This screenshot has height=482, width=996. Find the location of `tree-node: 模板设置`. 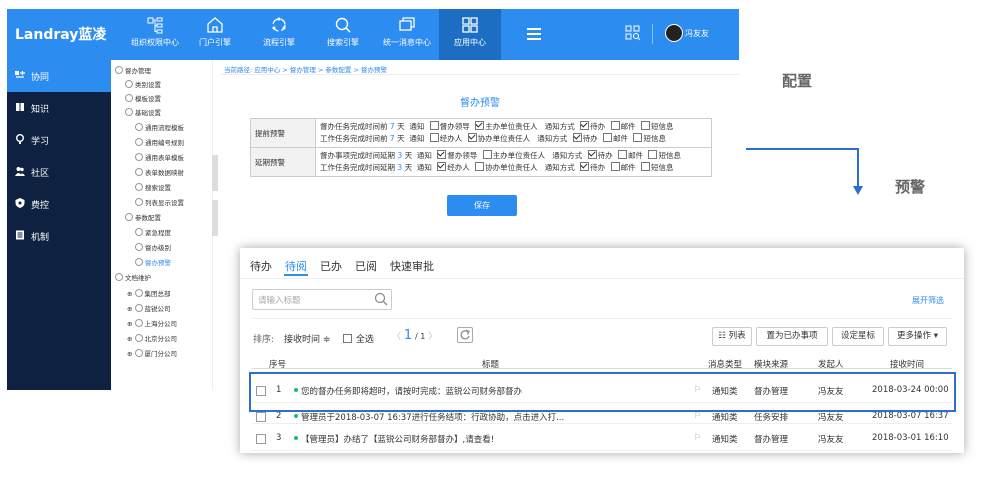

tree-node: 模板设置 is located at coordinates (143, 98).